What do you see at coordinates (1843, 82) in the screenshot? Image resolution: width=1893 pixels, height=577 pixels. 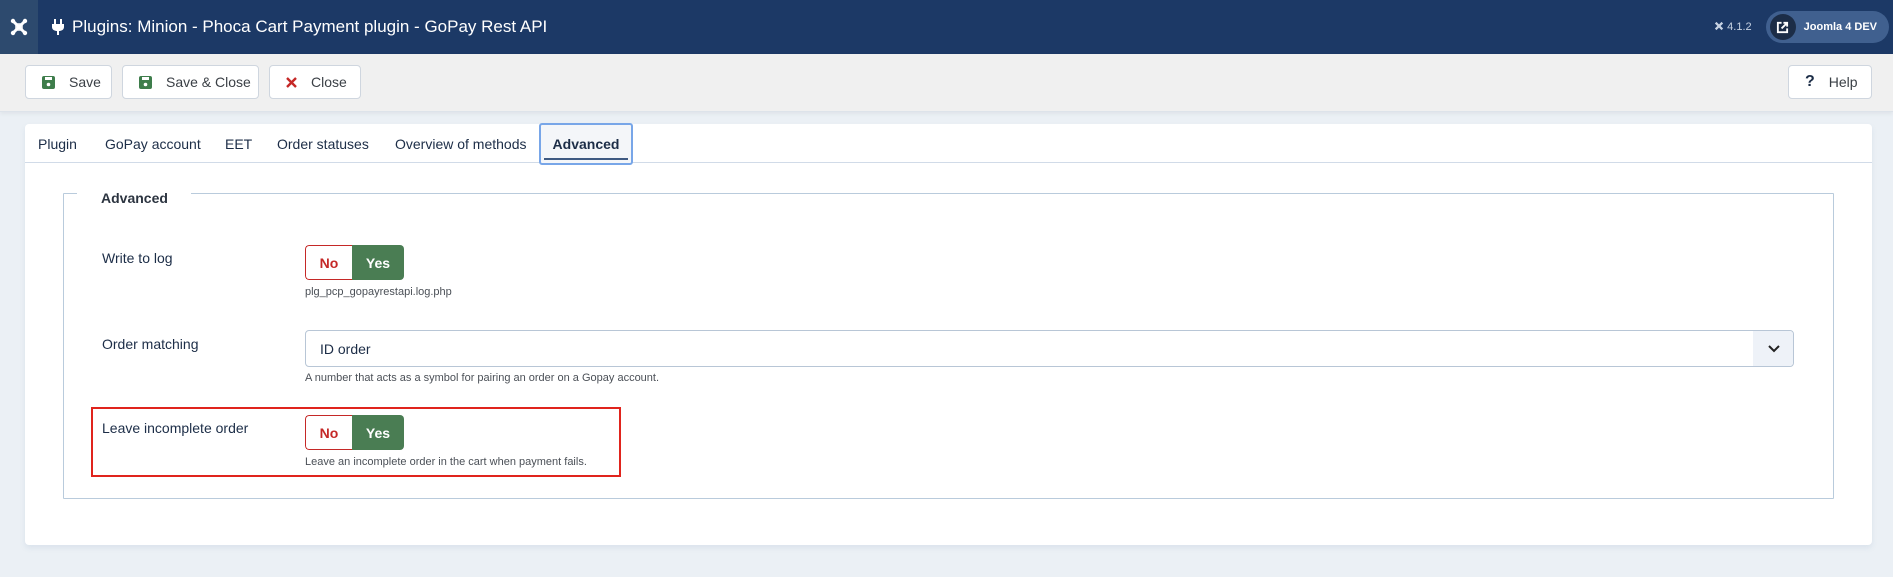 I see `help-label: Help` at bounding box center [1843, 82].